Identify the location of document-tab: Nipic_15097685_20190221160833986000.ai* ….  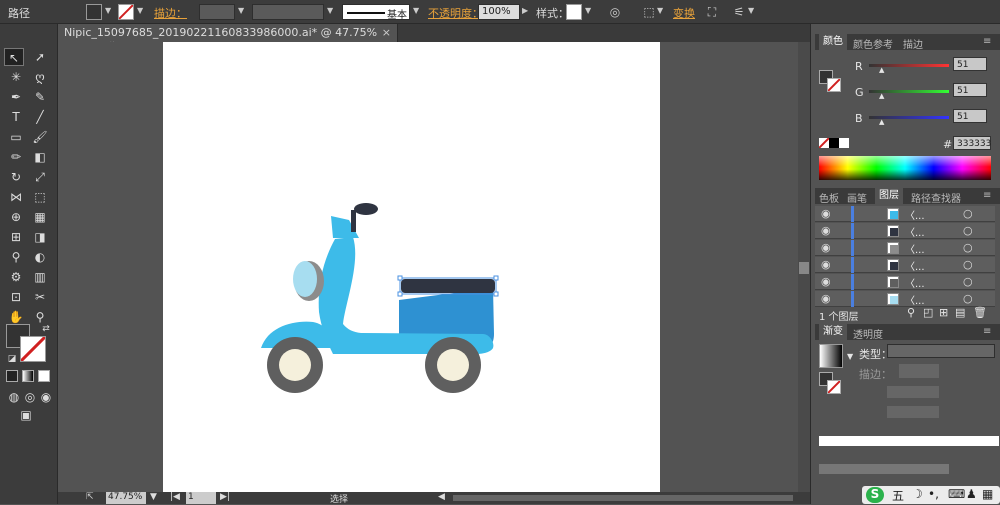
(228, 39).